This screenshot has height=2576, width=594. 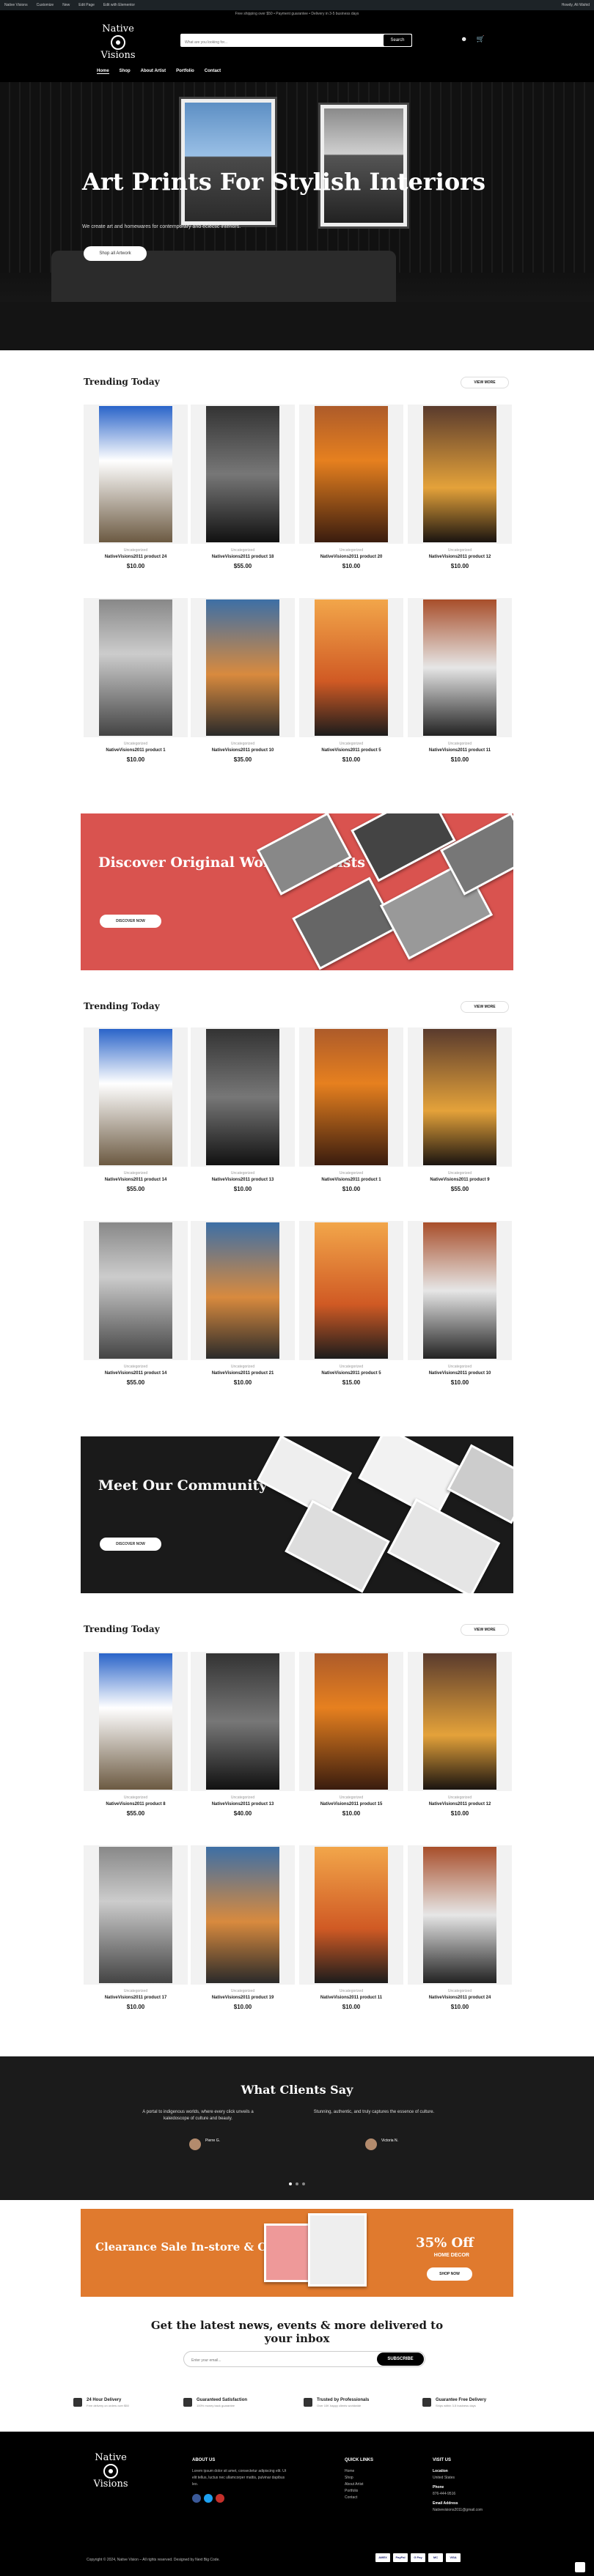 What do you see at coordinates (458, 2510) in the screenshot?
I see `email-value: Nativevisions2011@gmail.com` at bounding box center [458, 2510].